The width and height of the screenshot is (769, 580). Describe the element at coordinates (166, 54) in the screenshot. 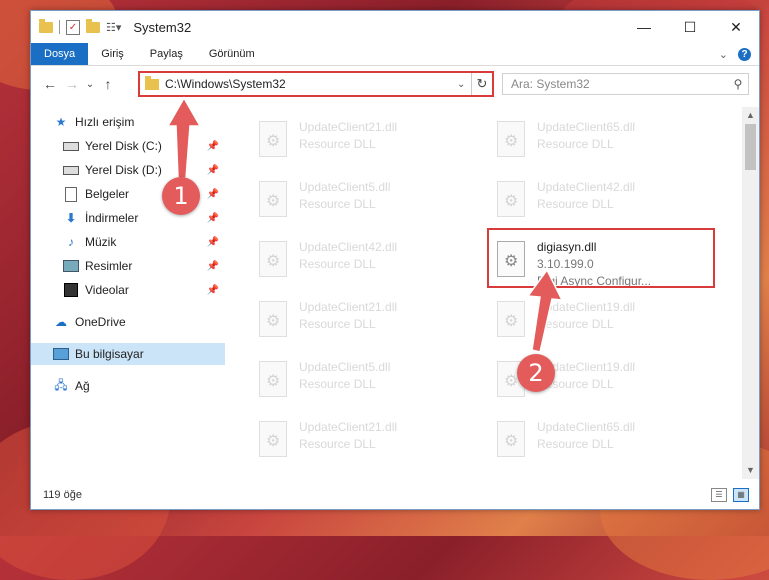

I see `tab-share: Paylaş` at that location.